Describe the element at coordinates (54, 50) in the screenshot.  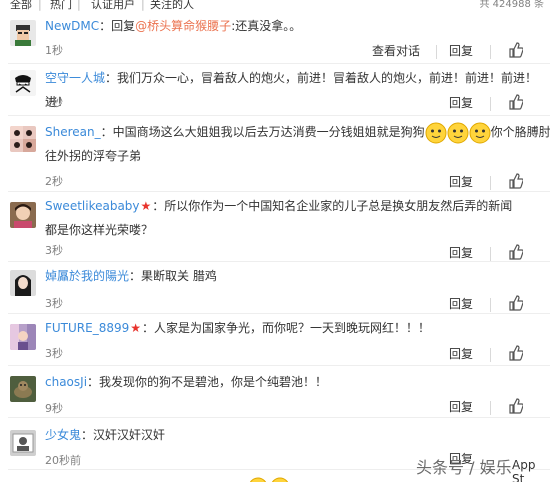
I see `comment-time: 1秒` at that location.